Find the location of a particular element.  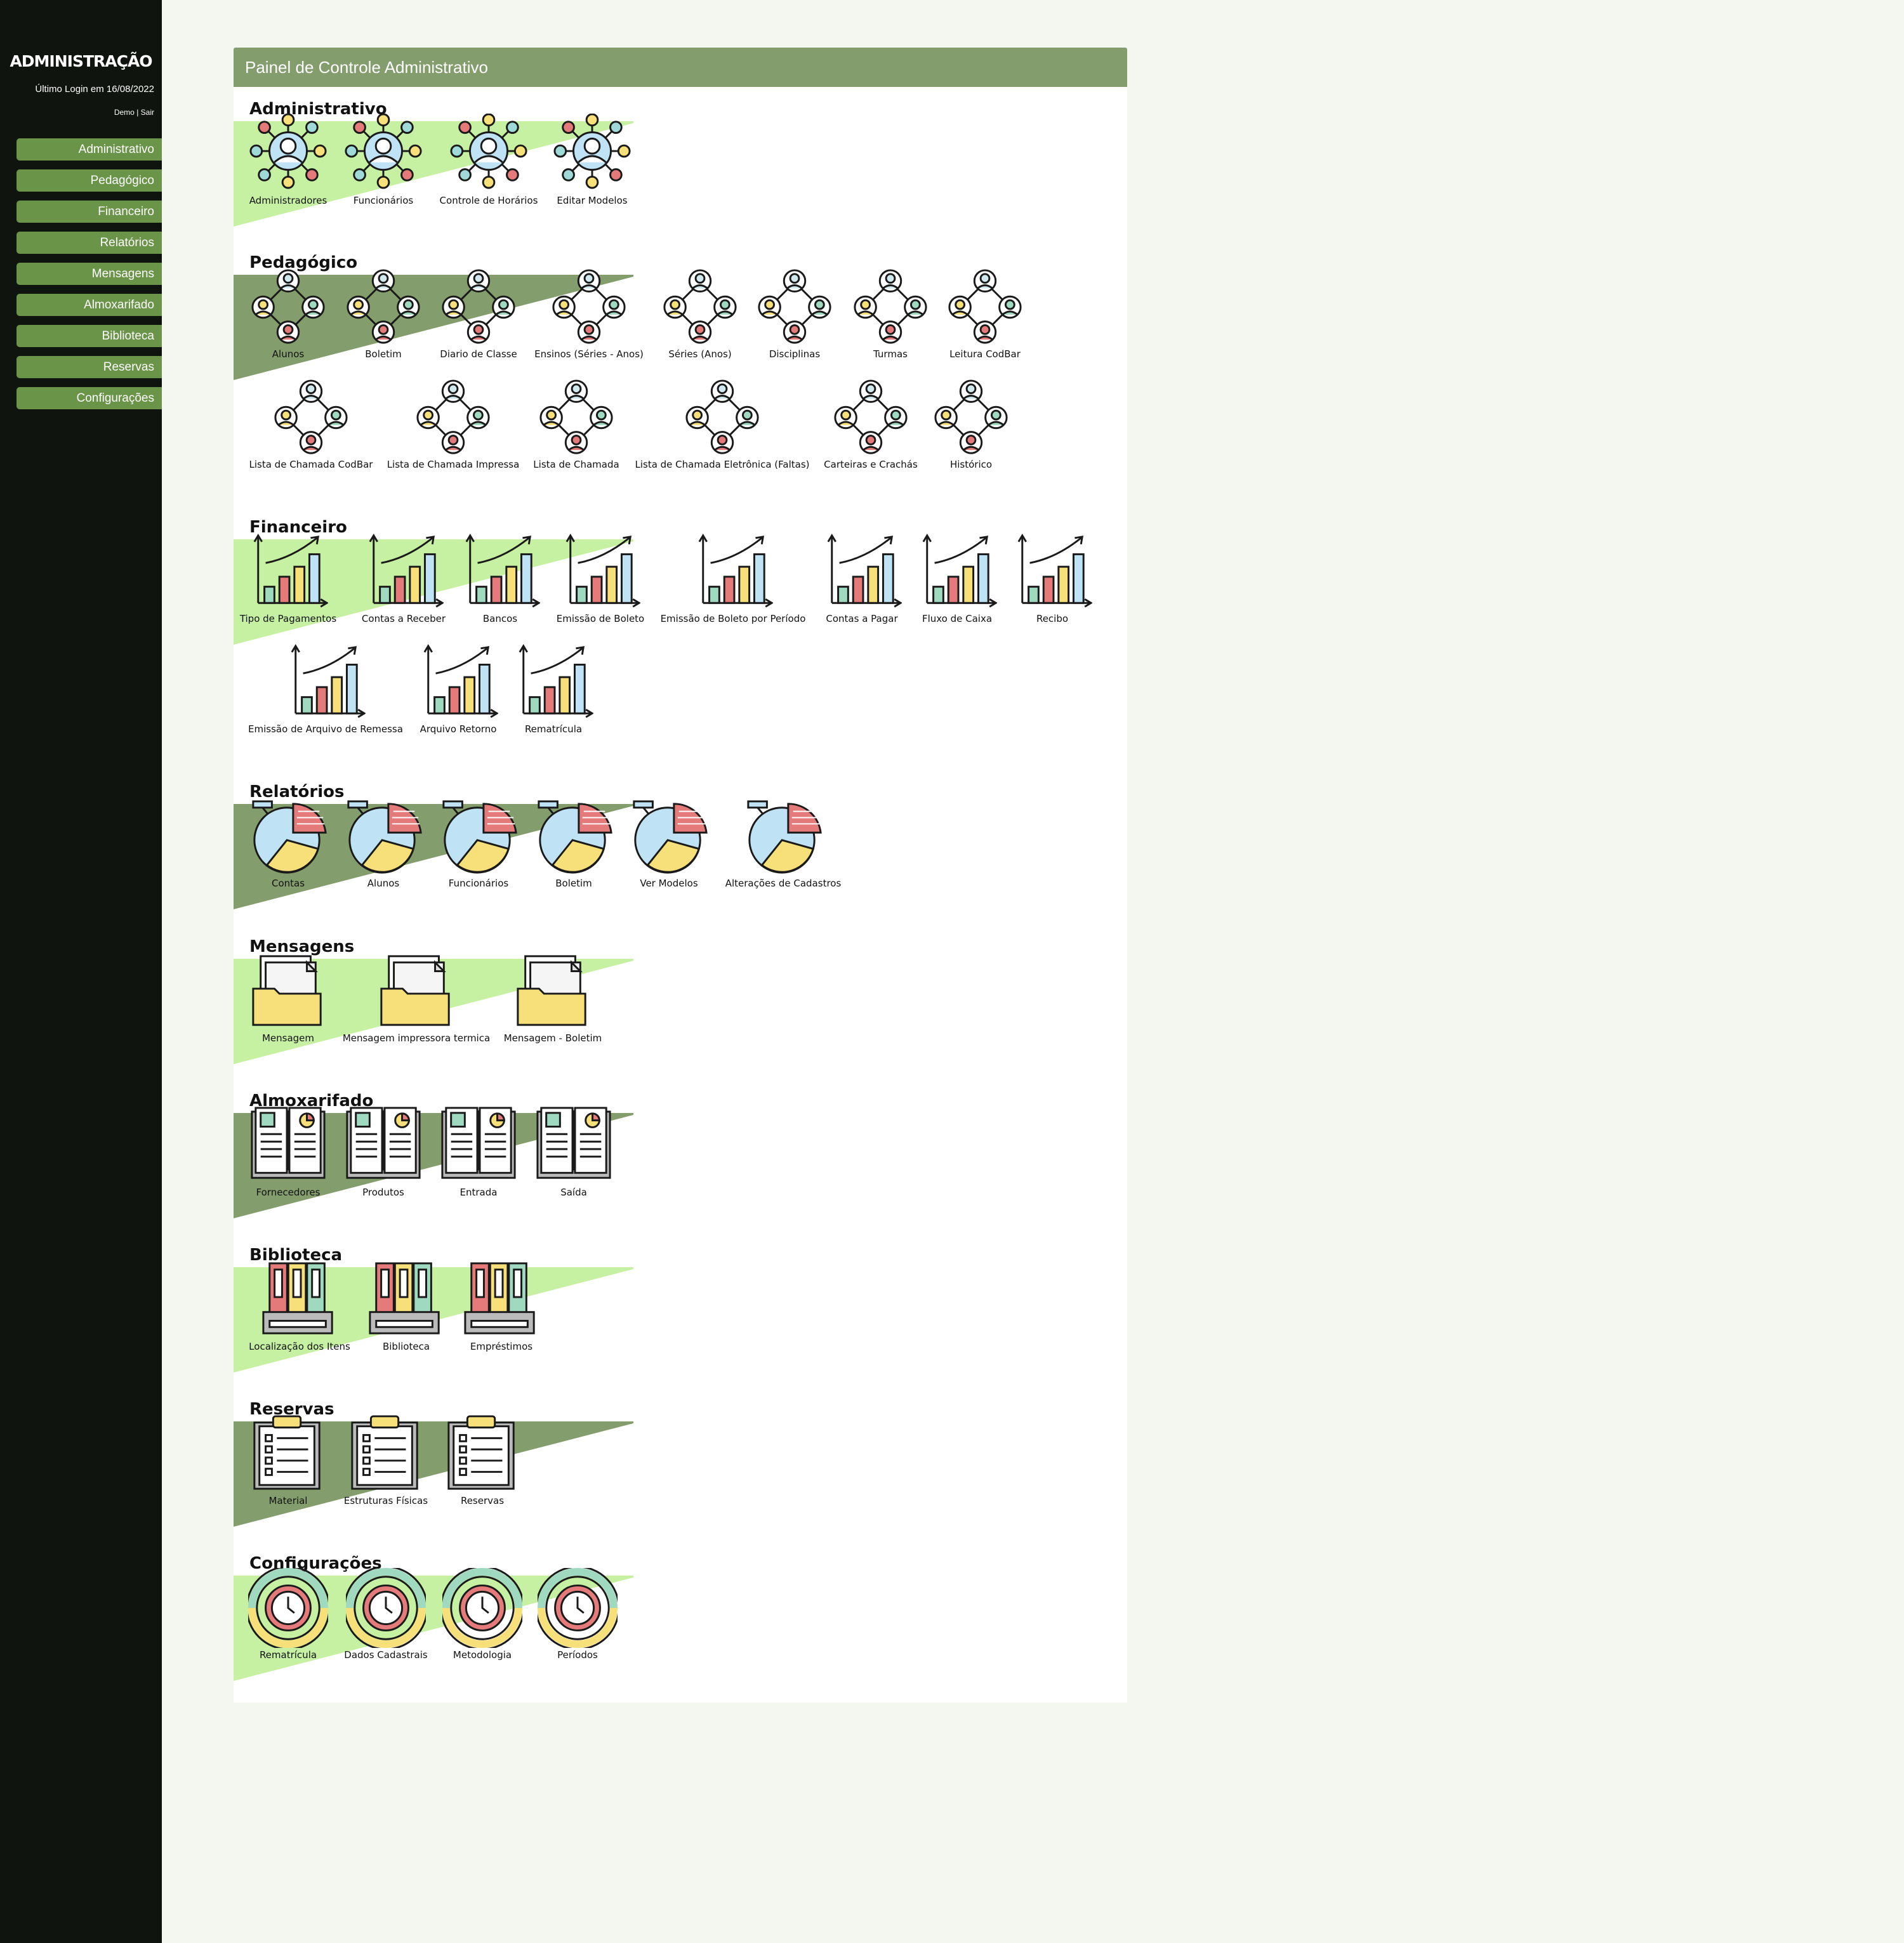

brand-title: ADMINISTRAÇÃO is located at coordinates (81, 61).